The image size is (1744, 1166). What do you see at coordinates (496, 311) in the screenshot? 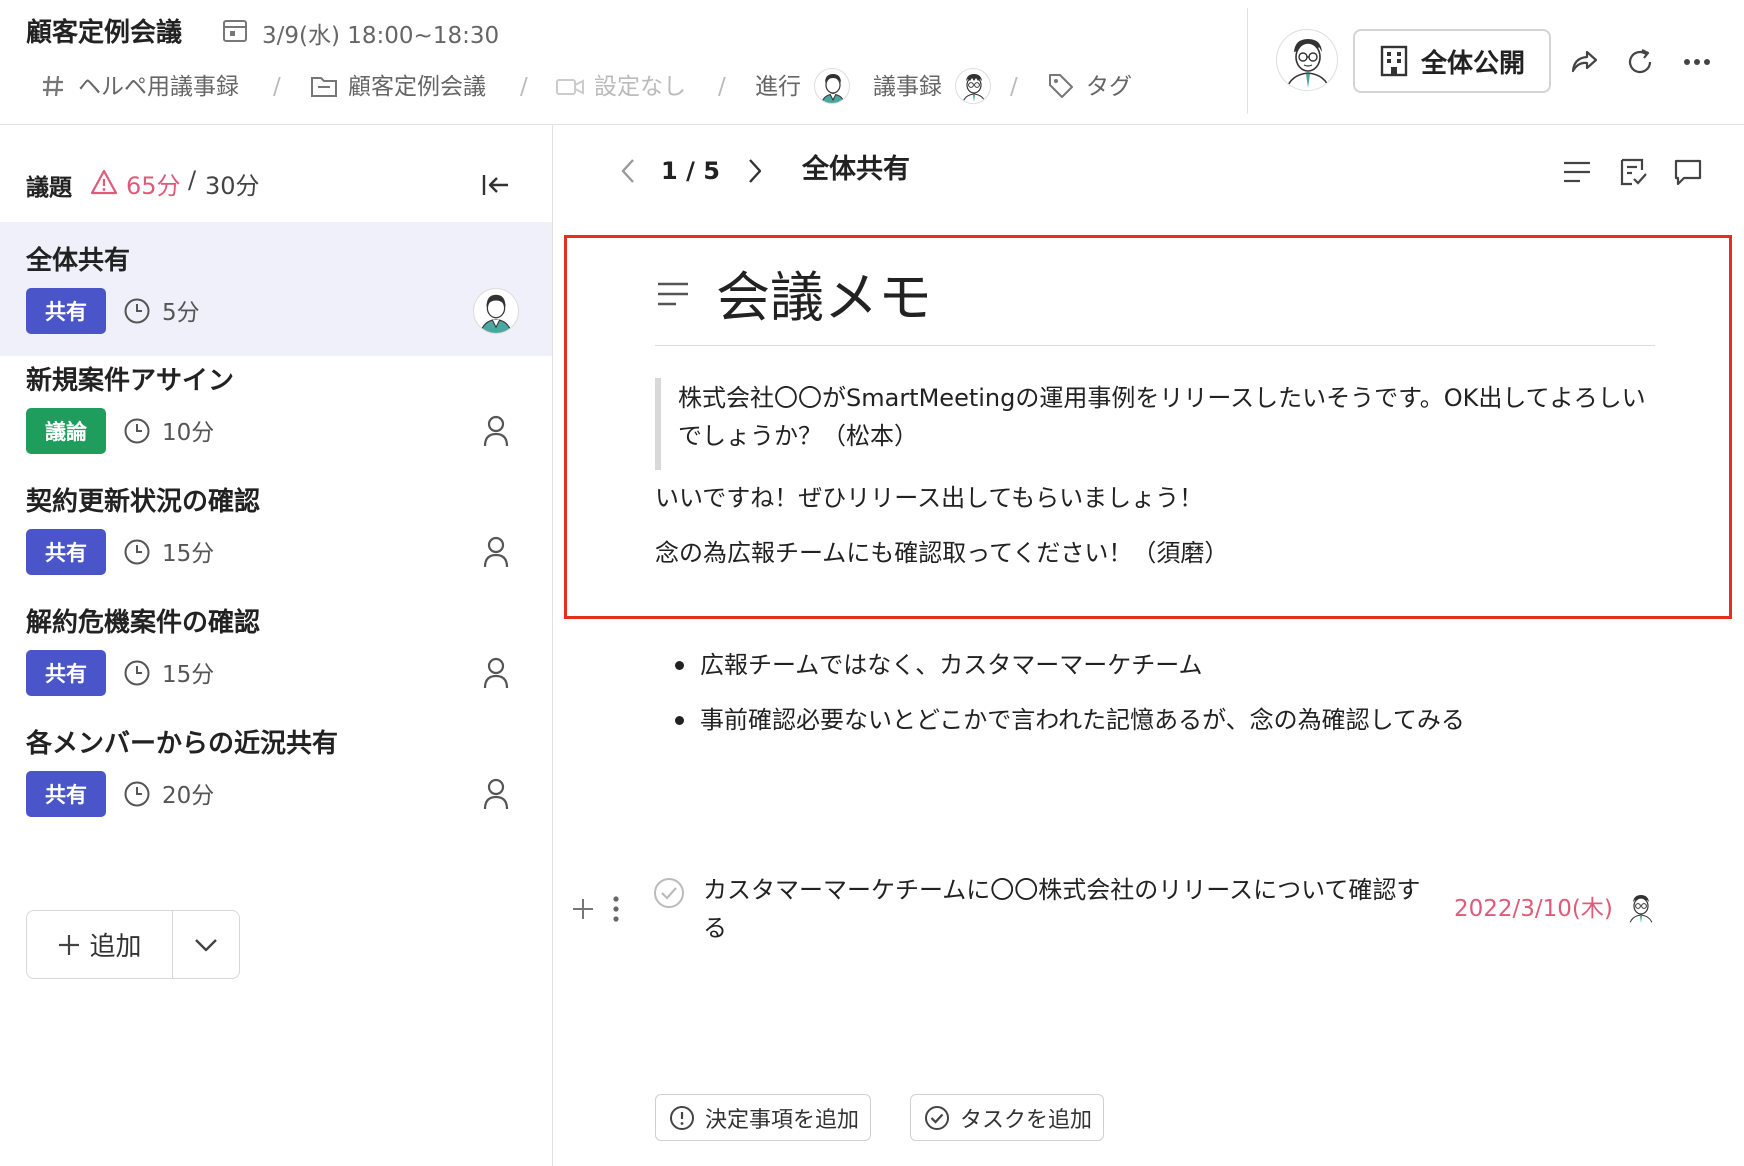
I see `assignee-avatar` at bounding box center [496, 311].